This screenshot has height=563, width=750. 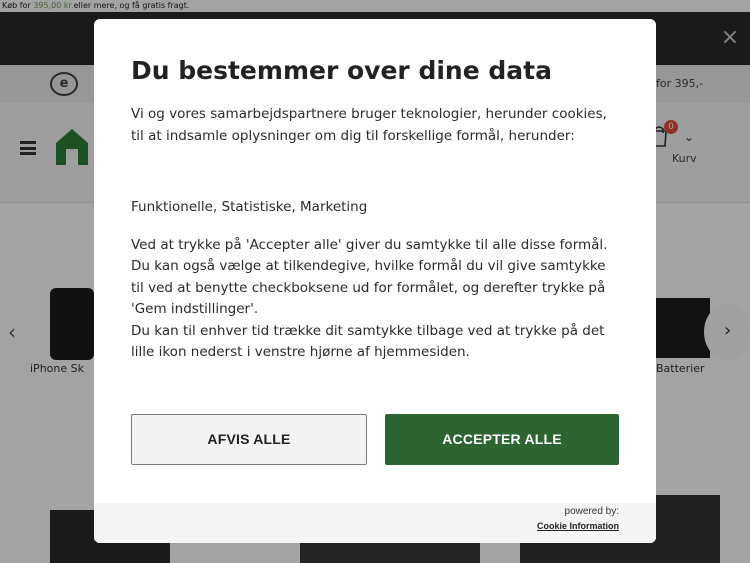 I want to click on powered-by-label: powered by:, so click(x=591, y=511).